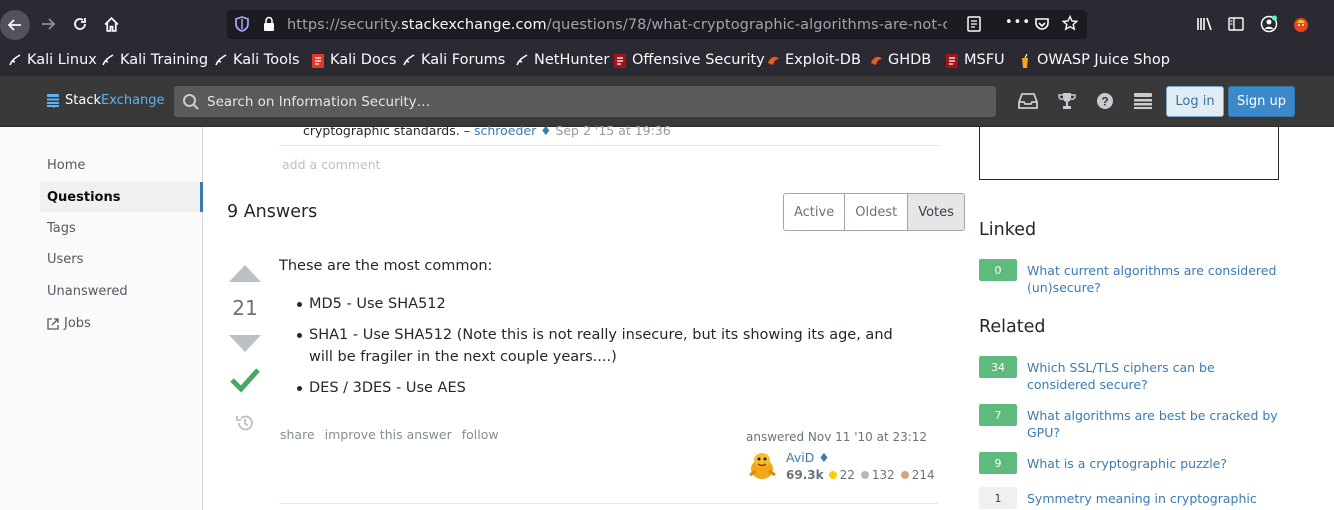 This screenshot has width=1334, height=510. Describe the element at coordinates (1143, 101) in the screenshot. I see `site-switcher-icon` at that location.